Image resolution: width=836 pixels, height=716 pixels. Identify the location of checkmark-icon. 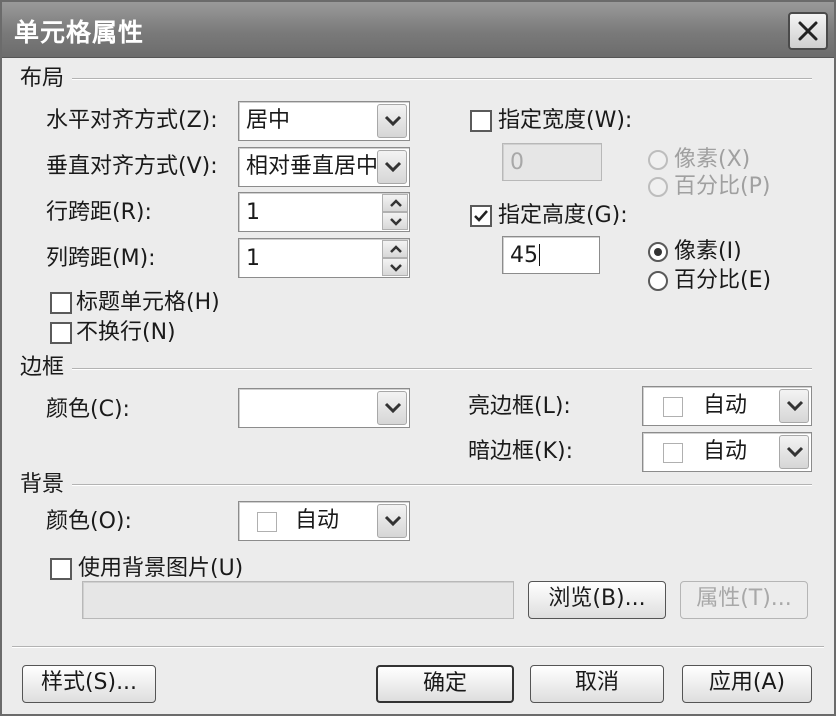
(481, 216).